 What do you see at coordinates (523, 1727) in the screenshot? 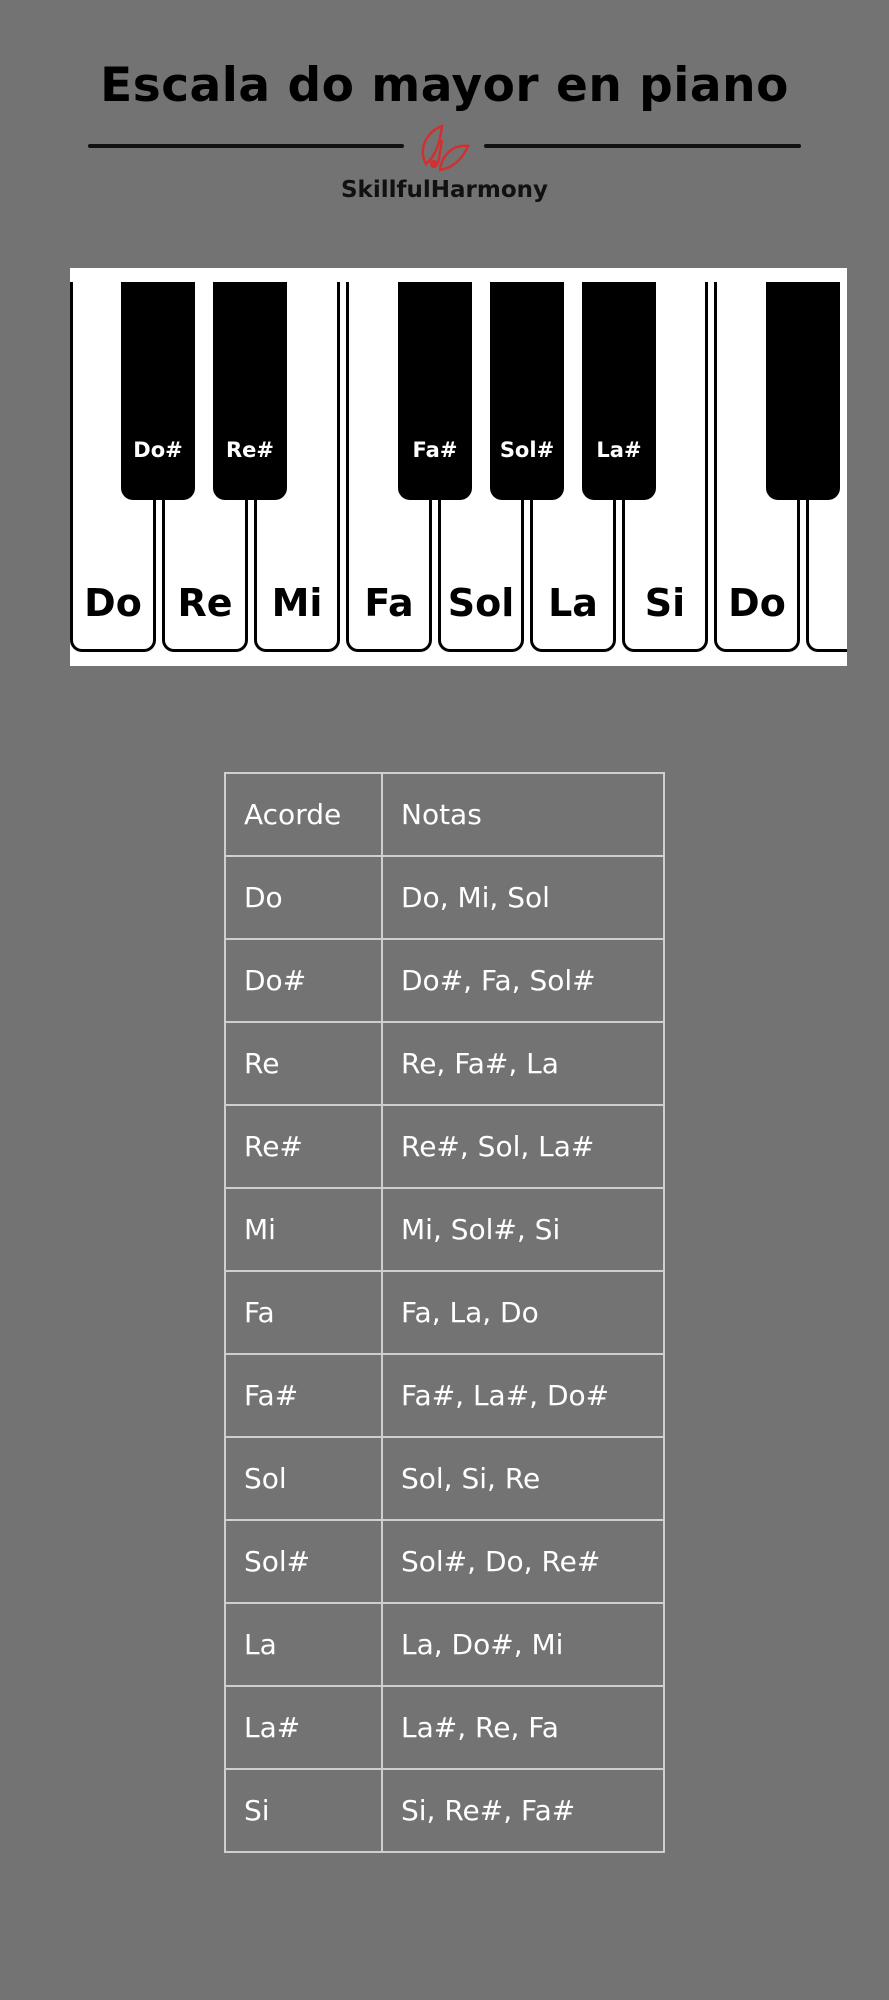
I see `notes-cell: La#, Re, Fa` at bounding box center [523, 1727].